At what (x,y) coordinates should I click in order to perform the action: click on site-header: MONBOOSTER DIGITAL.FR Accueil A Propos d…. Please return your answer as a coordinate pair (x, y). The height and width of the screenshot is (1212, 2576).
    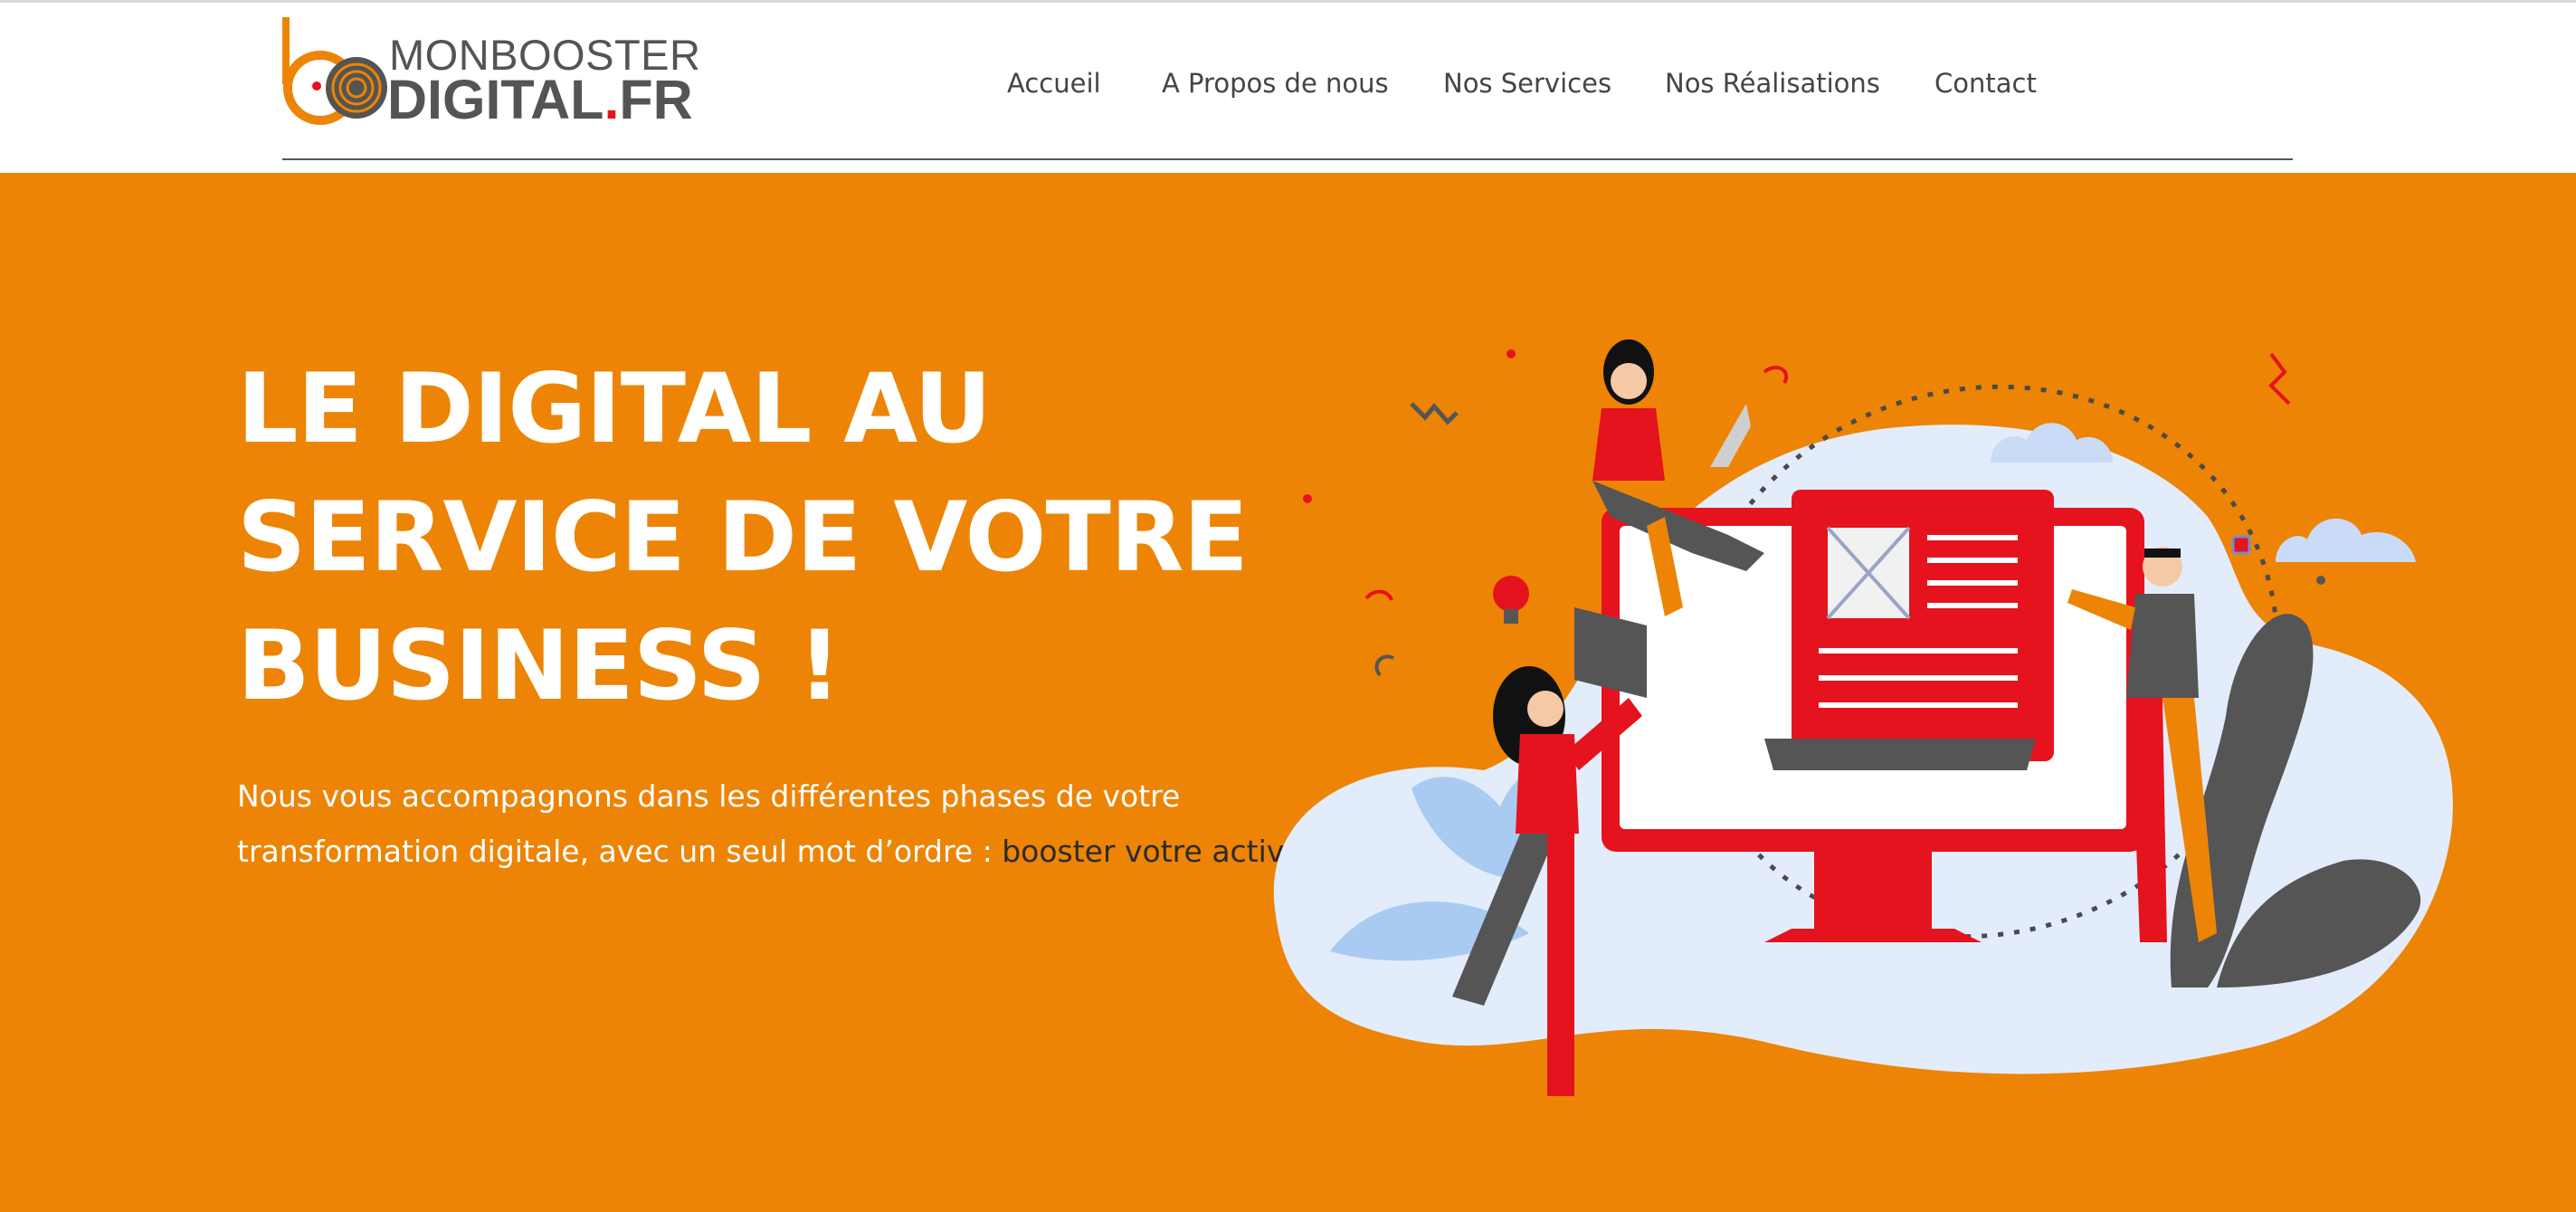
    Looking at the image, I should click on (1288, 88).